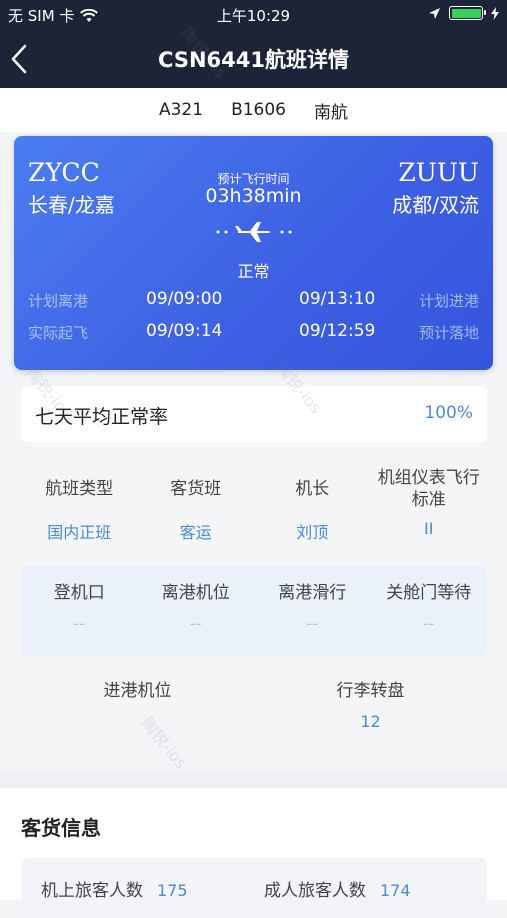 The height and width of the screenshot is (918, 507). Describe the element at coordinates (428, 489) in the screenshot. I see `ifr-standard-label: 机组仪表飞行标准` at that location.